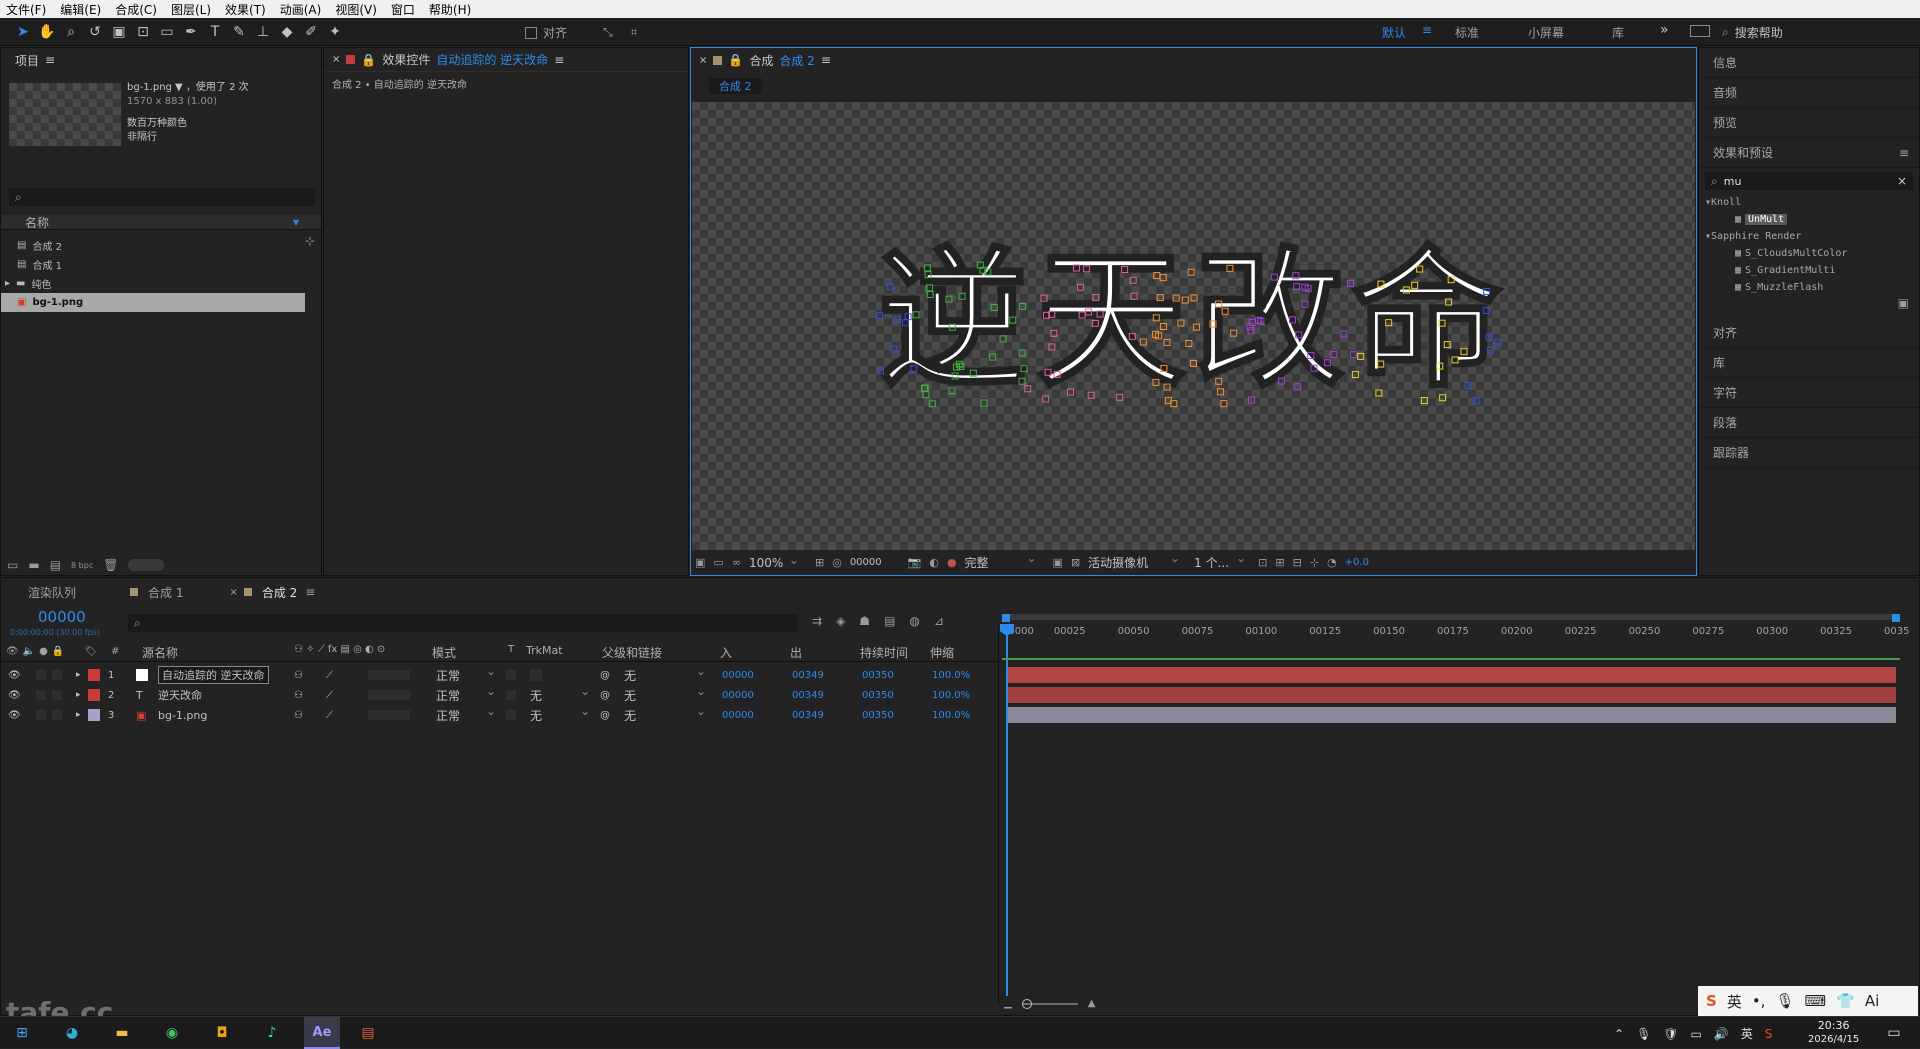  I want to click on flowchart-icon: ⊹, so click(310, 241).